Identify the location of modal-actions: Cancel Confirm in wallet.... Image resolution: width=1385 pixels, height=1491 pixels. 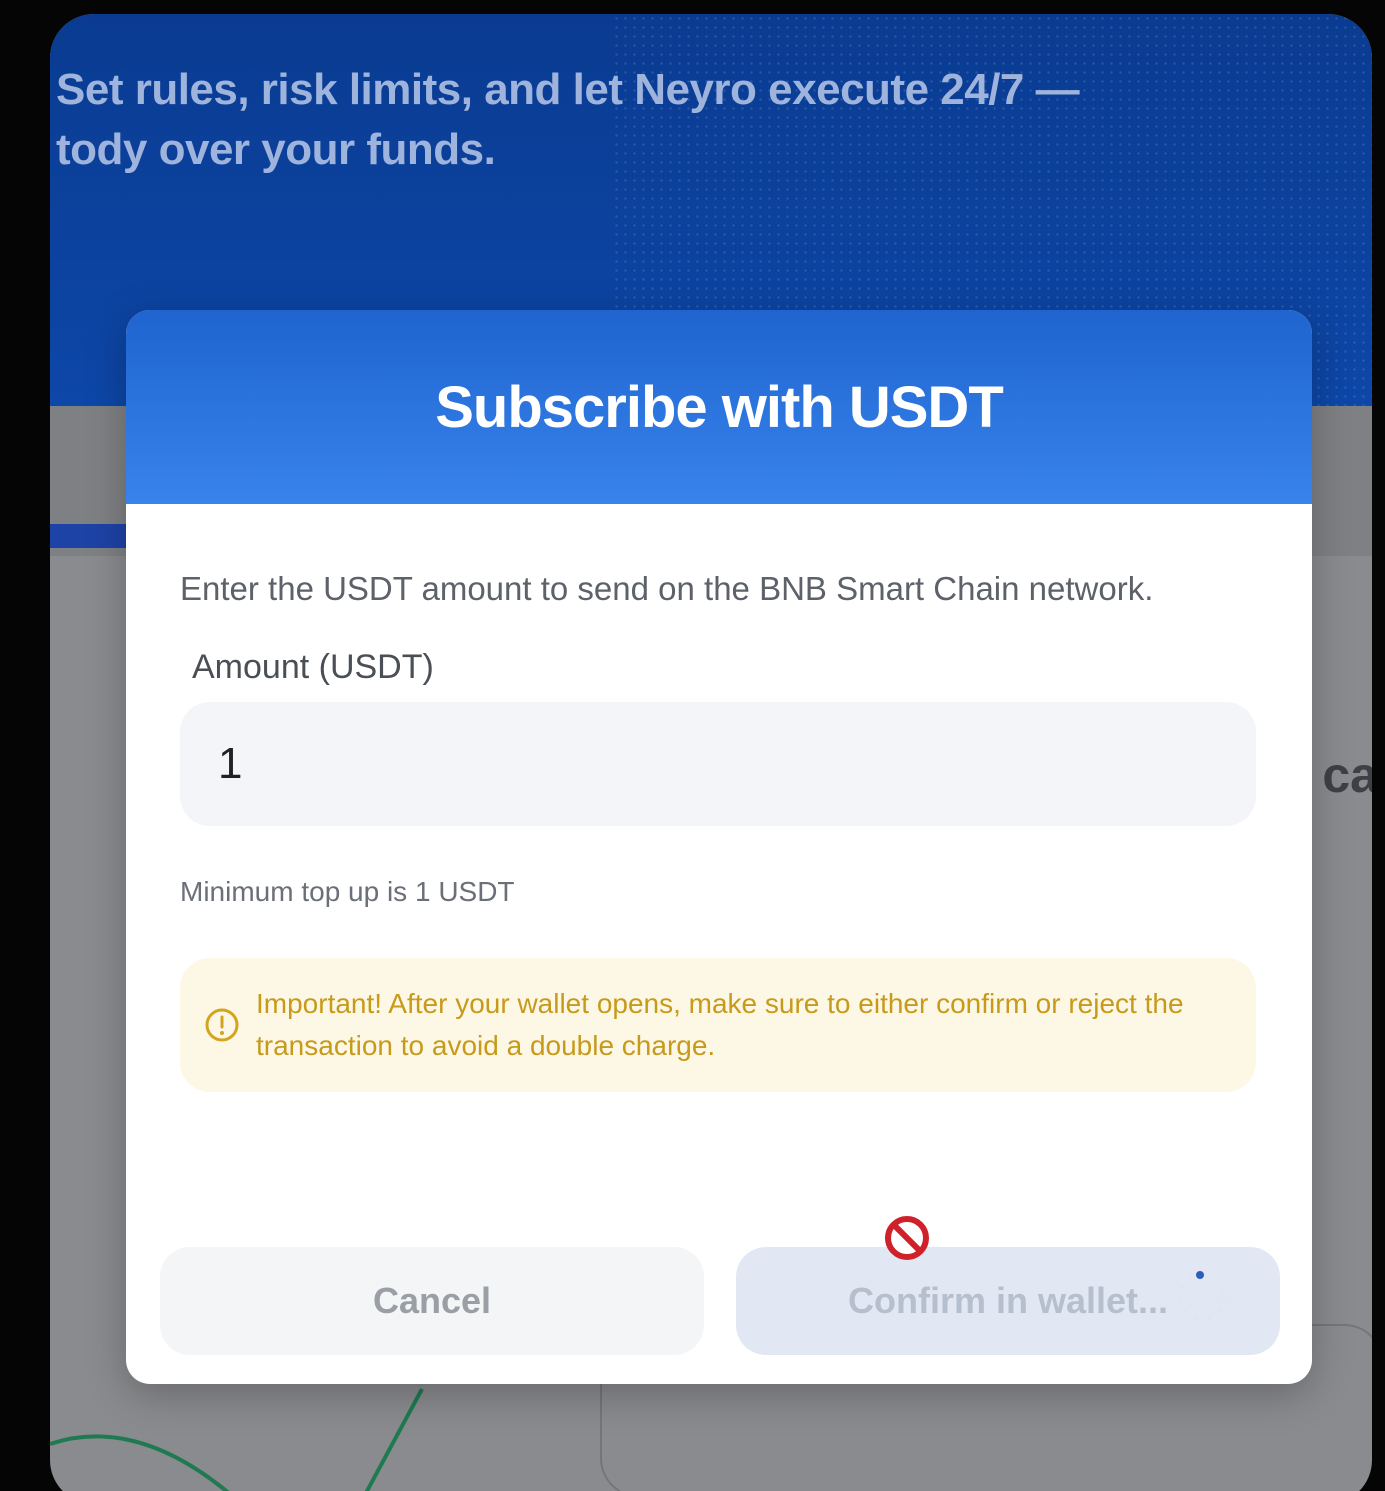
(720, 1285).